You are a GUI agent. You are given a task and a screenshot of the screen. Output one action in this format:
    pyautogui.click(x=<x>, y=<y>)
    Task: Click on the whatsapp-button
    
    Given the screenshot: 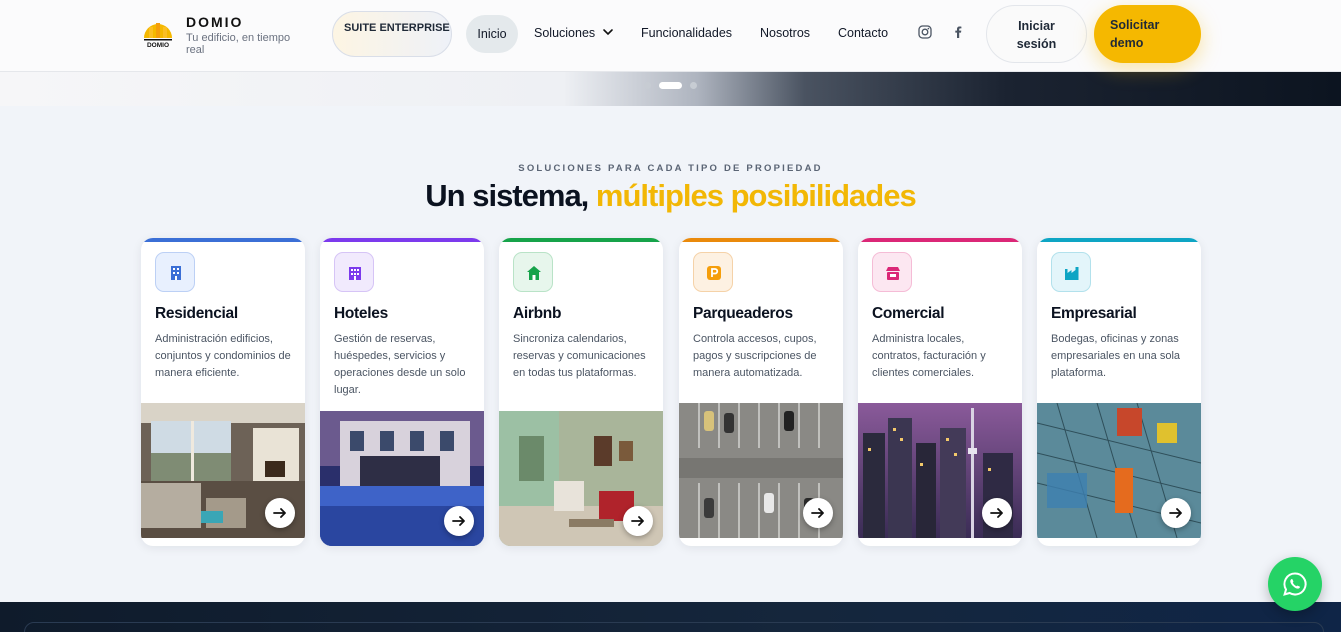 What is the action you would take?
    pyautogui.click(x=1295, y=584)
    